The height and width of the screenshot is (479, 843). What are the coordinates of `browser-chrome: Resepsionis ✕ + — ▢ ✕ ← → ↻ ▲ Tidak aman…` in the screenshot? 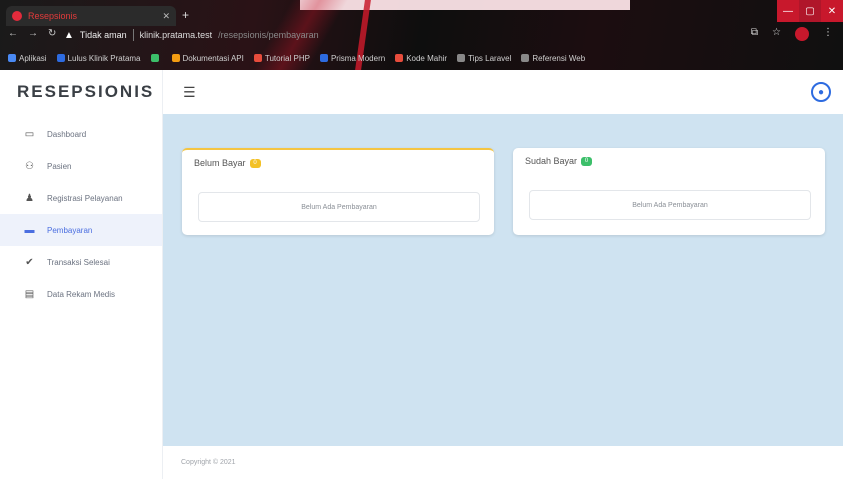 It's located at (421, 35).